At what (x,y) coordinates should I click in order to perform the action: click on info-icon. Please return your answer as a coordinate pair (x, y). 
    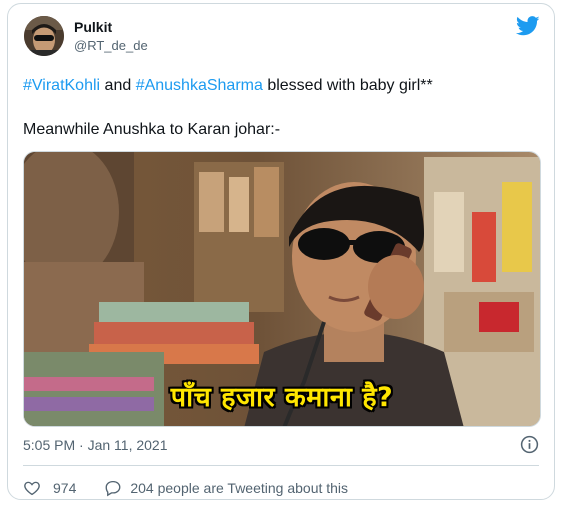
    Looking at the image, I should click on (529, 444).